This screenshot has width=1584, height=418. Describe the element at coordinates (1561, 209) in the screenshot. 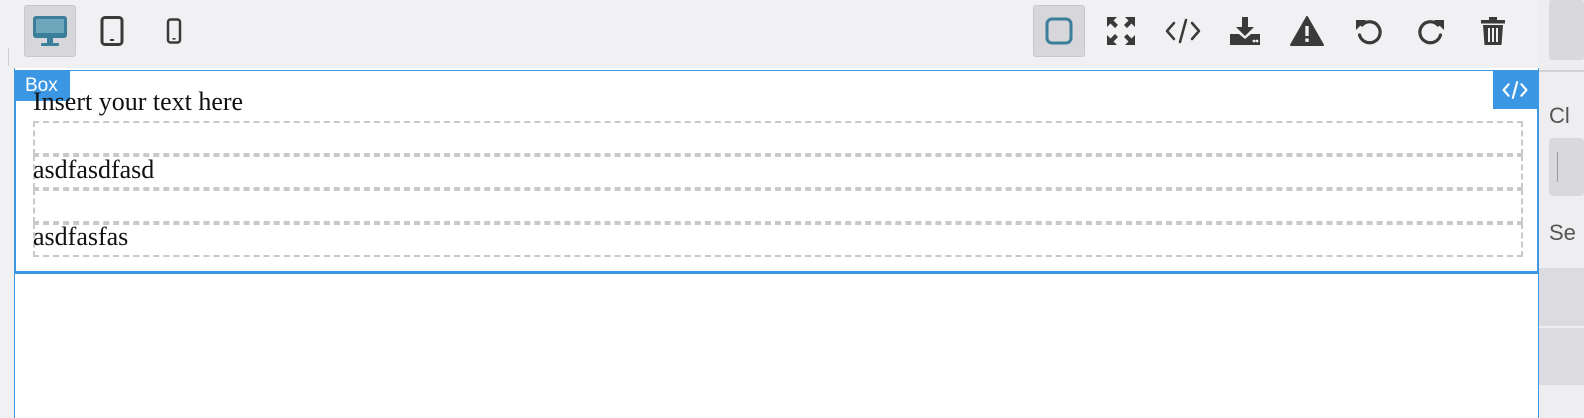

I see `right-panel: Cl Se` at that location.